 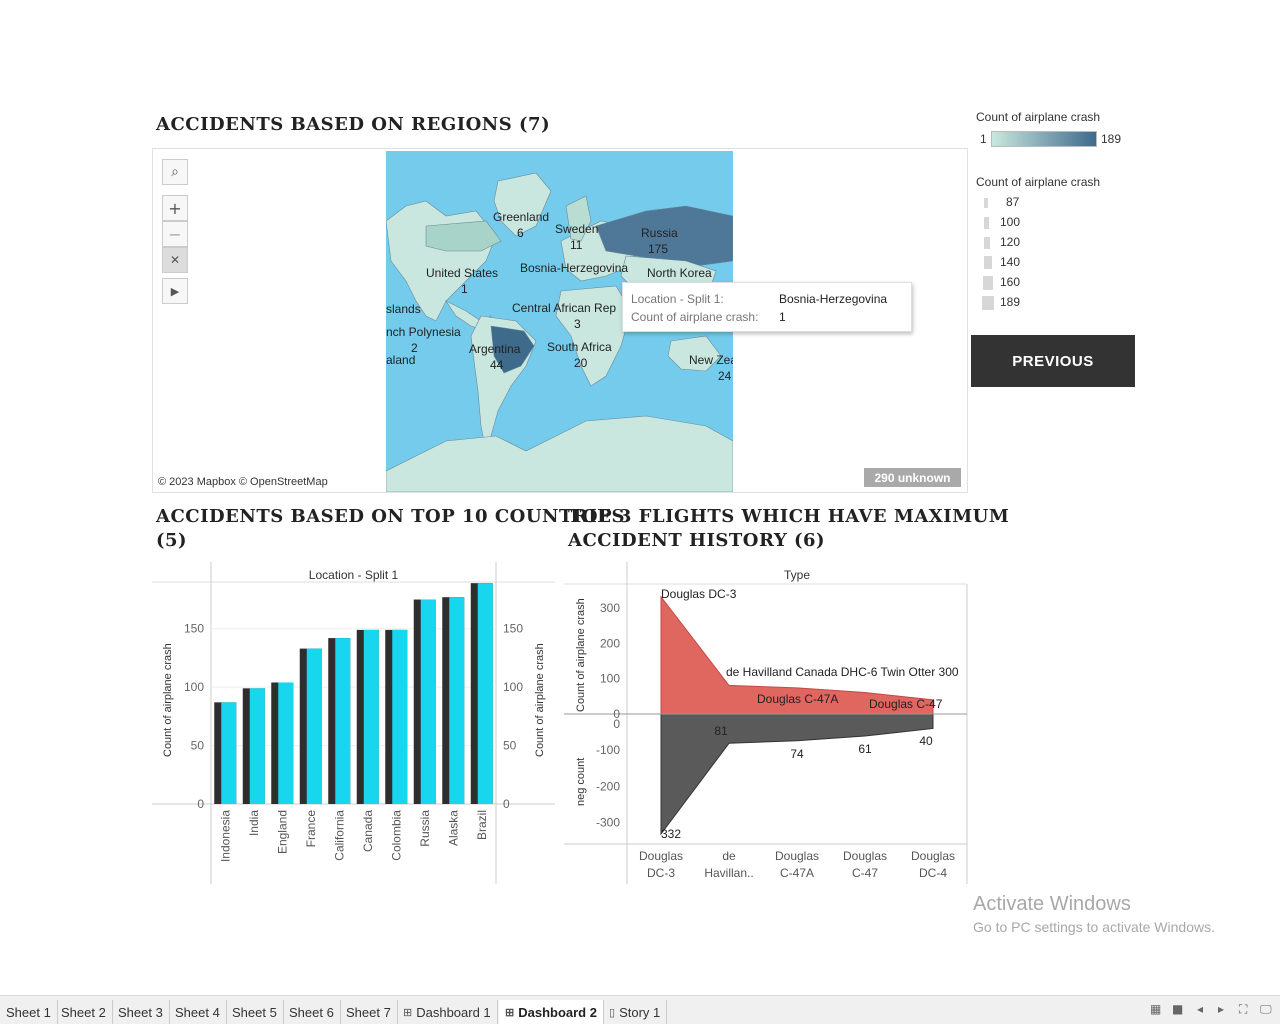 I want to click on tab-label: Dashboard 1, so click(x=453, y=1012).